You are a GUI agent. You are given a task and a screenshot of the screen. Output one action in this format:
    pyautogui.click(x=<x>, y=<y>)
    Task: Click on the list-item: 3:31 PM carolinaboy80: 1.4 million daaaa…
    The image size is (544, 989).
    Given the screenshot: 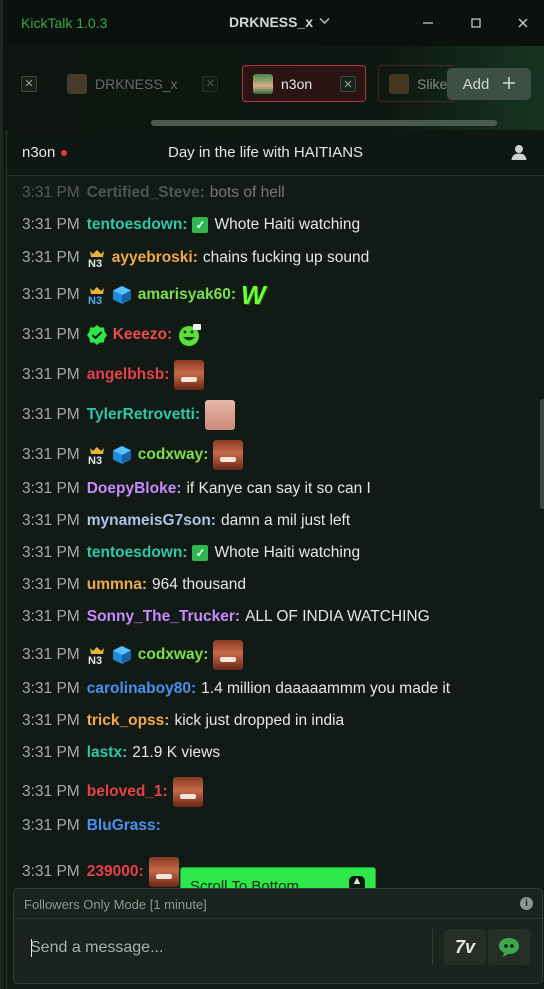 What is the action you would take?
    pyautogui.click(x=236, y=689)
    